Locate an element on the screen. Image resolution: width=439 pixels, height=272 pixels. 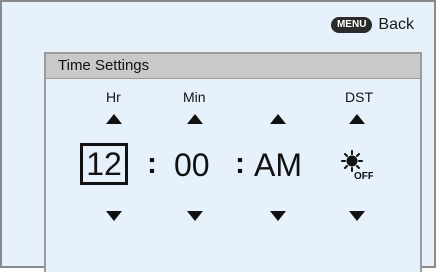
hour-down-icon is located at coordinates (114, 216).